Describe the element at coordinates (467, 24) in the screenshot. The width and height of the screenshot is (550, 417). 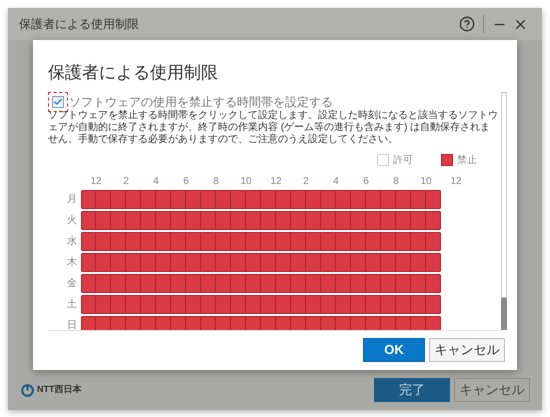
I see `help-icon` at that location.